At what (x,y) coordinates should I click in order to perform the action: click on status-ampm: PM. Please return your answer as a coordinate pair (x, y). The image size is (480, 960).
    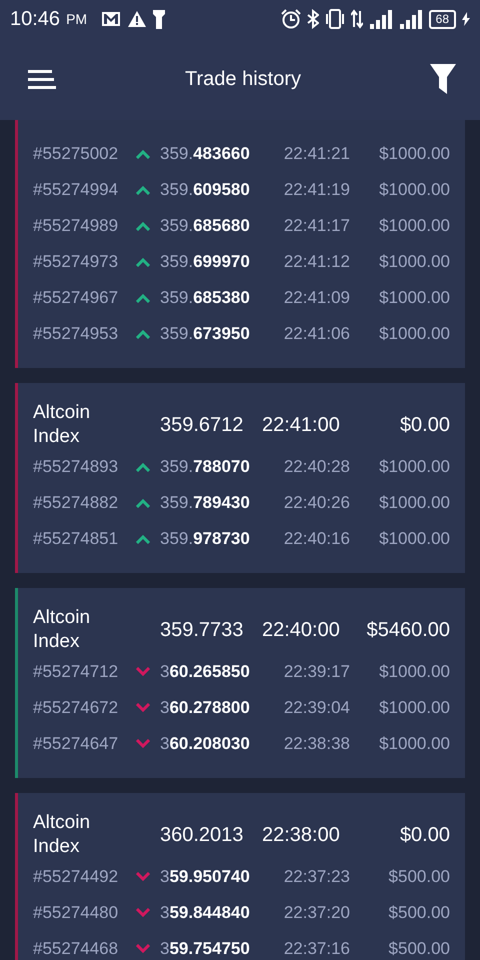
    Looking at the image, I should click on (77, 19).